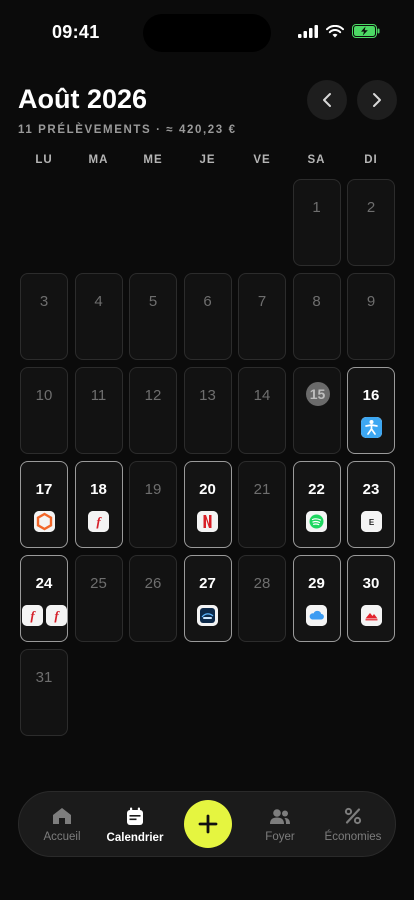 The width and height of the screenshot is (414, 900). I want to click on calendar-day-3: 3, so click(44, 316).